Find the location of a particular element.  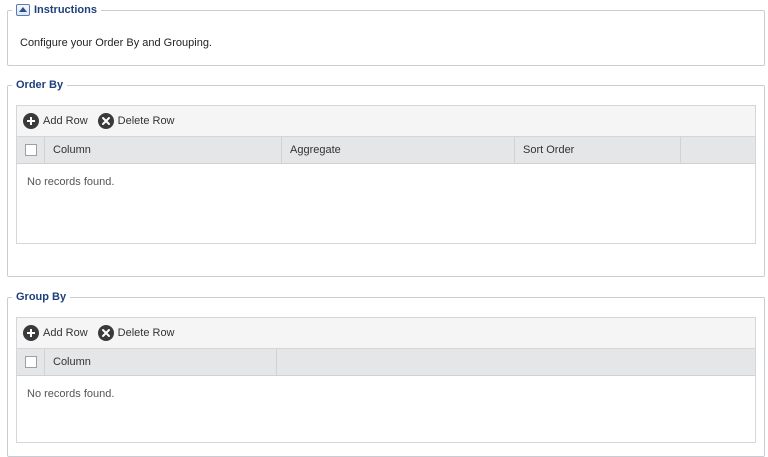

order-by-delete-row-button: Delete Row is located at coordinates (136, 121).